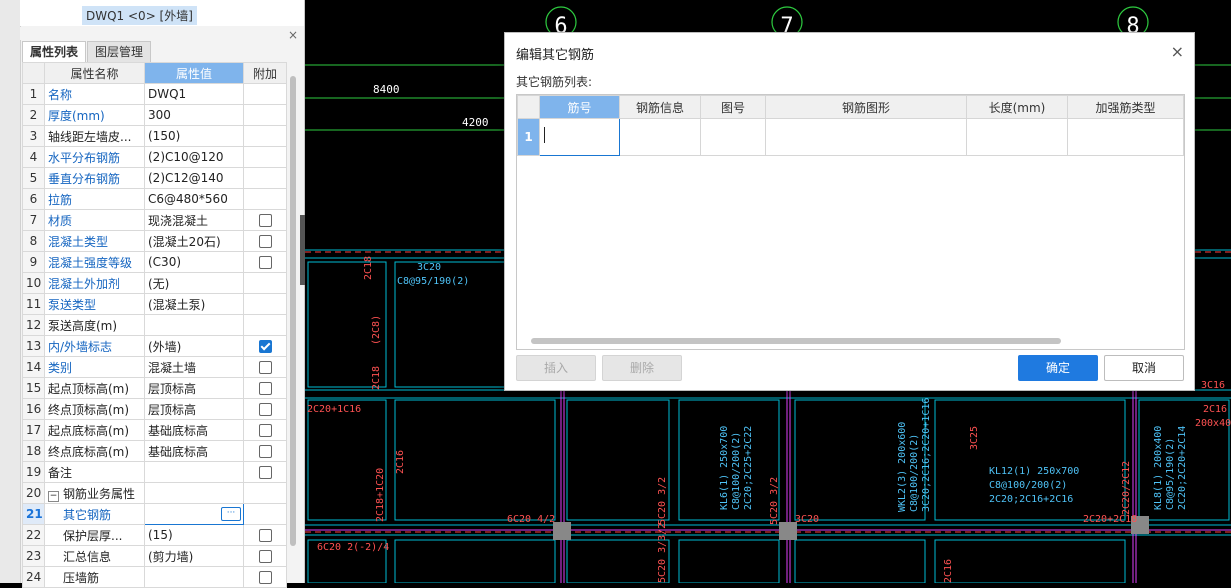 The height and width of the screenshot is (588, 1231). What do you see at coordinates (660, 107) in the screenshot?
I see `column-header-rebar-info: 钢筋信息` at bounding box center [660, 107].